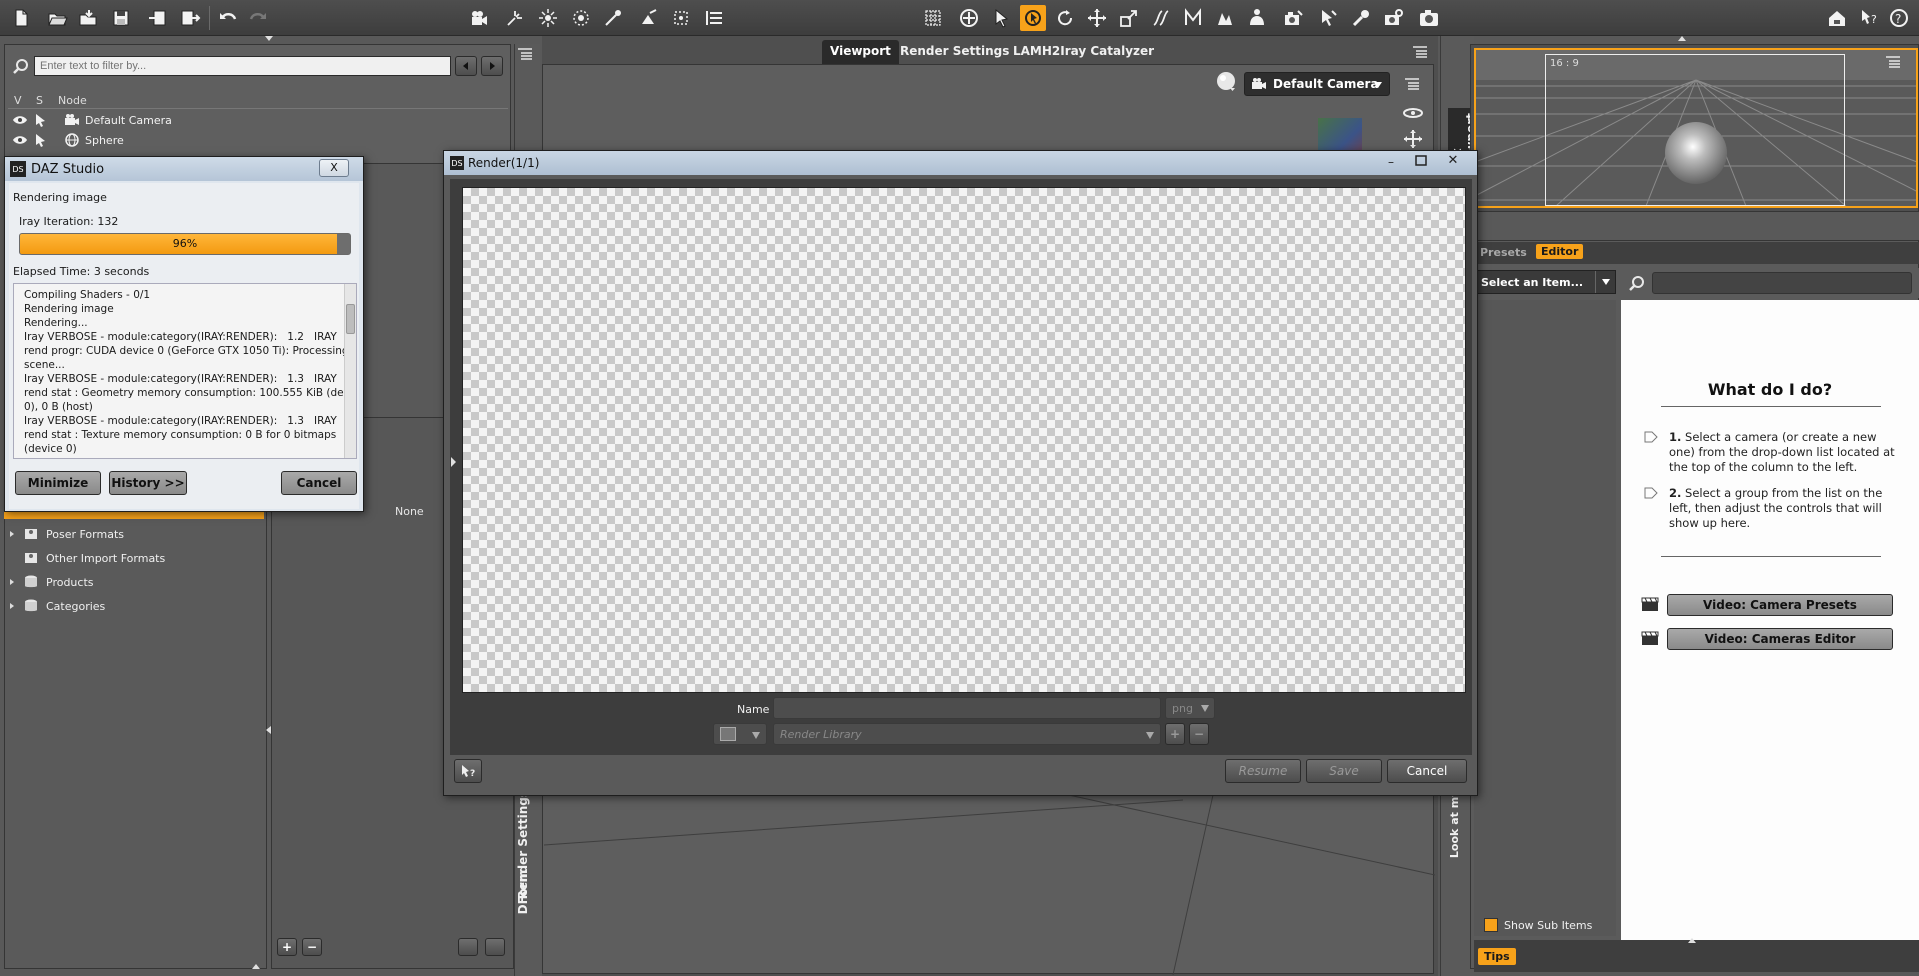 This screenshot has width=1919, height=976. Describe the element at coordinates (190, 18) in the screenshot. I see `export-icon` at that location.